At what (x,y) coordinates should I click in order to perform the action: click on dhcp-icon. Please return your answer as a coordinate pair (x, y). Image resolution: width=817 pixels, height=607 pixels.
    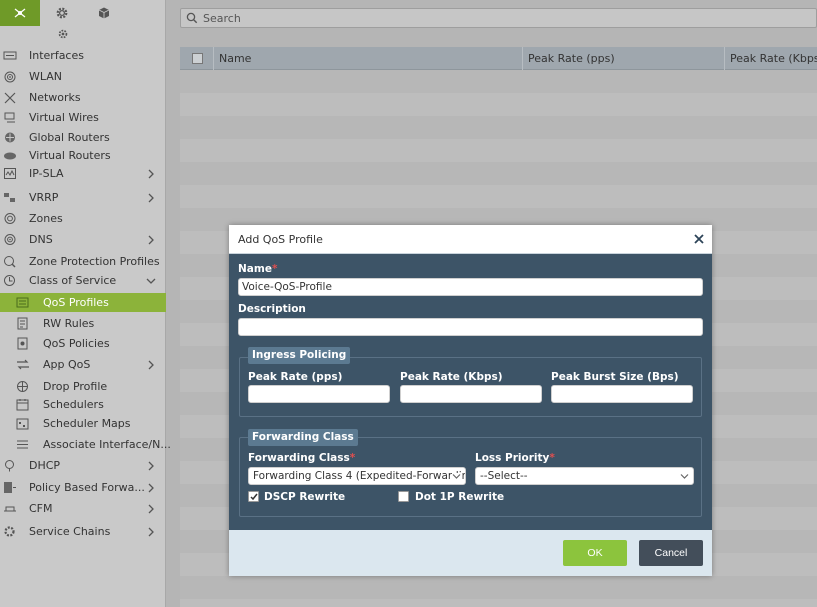
    Looking at the image, I should click on (9, 466).